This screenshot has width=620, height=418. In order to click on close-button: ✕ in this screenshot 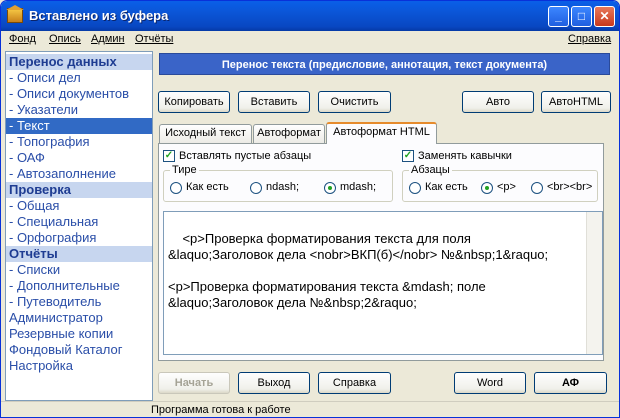, I will do `click(604, 16)`.